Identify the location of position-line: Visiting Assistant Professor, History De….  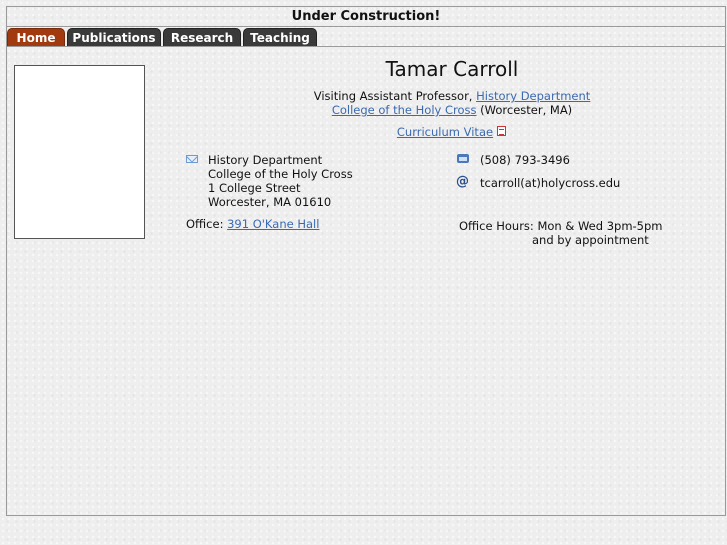
(452, 96).